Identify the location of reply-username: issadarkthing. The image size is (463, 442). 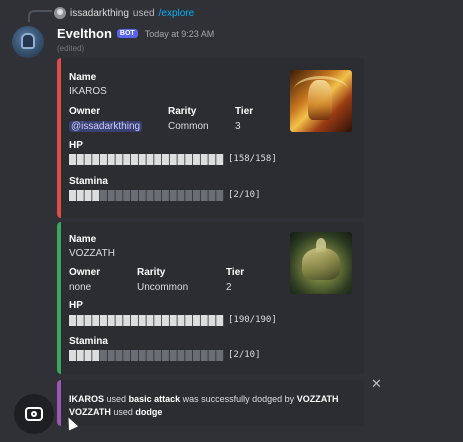
(99, 13).